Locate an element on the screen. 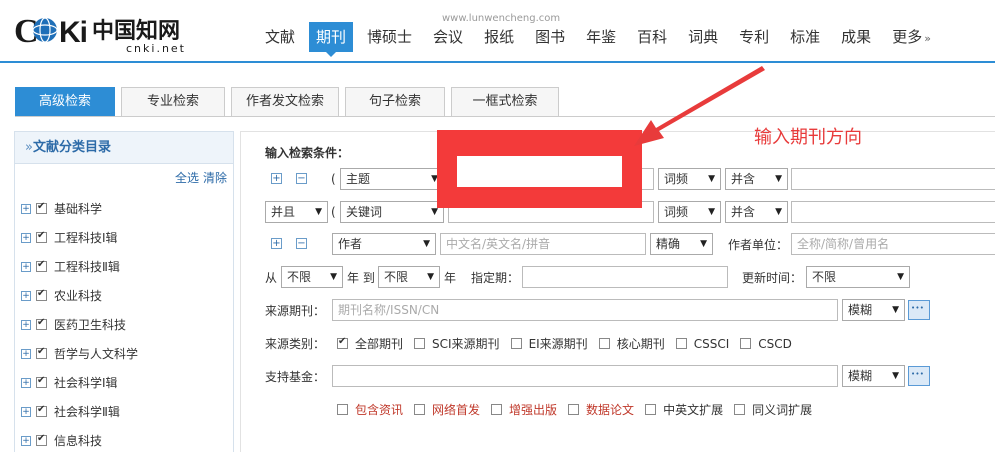  specified-period-input is located at coordinates (625, 277).